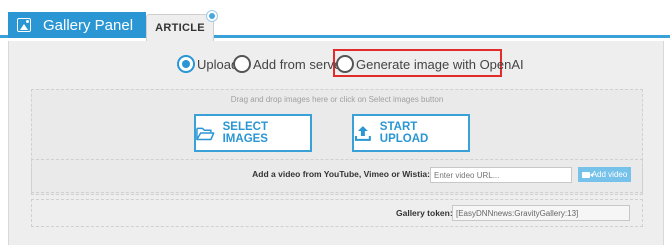 The height and width of the screenshot is (245, 670). I want to click on select-images-button: SELECT IMAGES, so click(253, 133).